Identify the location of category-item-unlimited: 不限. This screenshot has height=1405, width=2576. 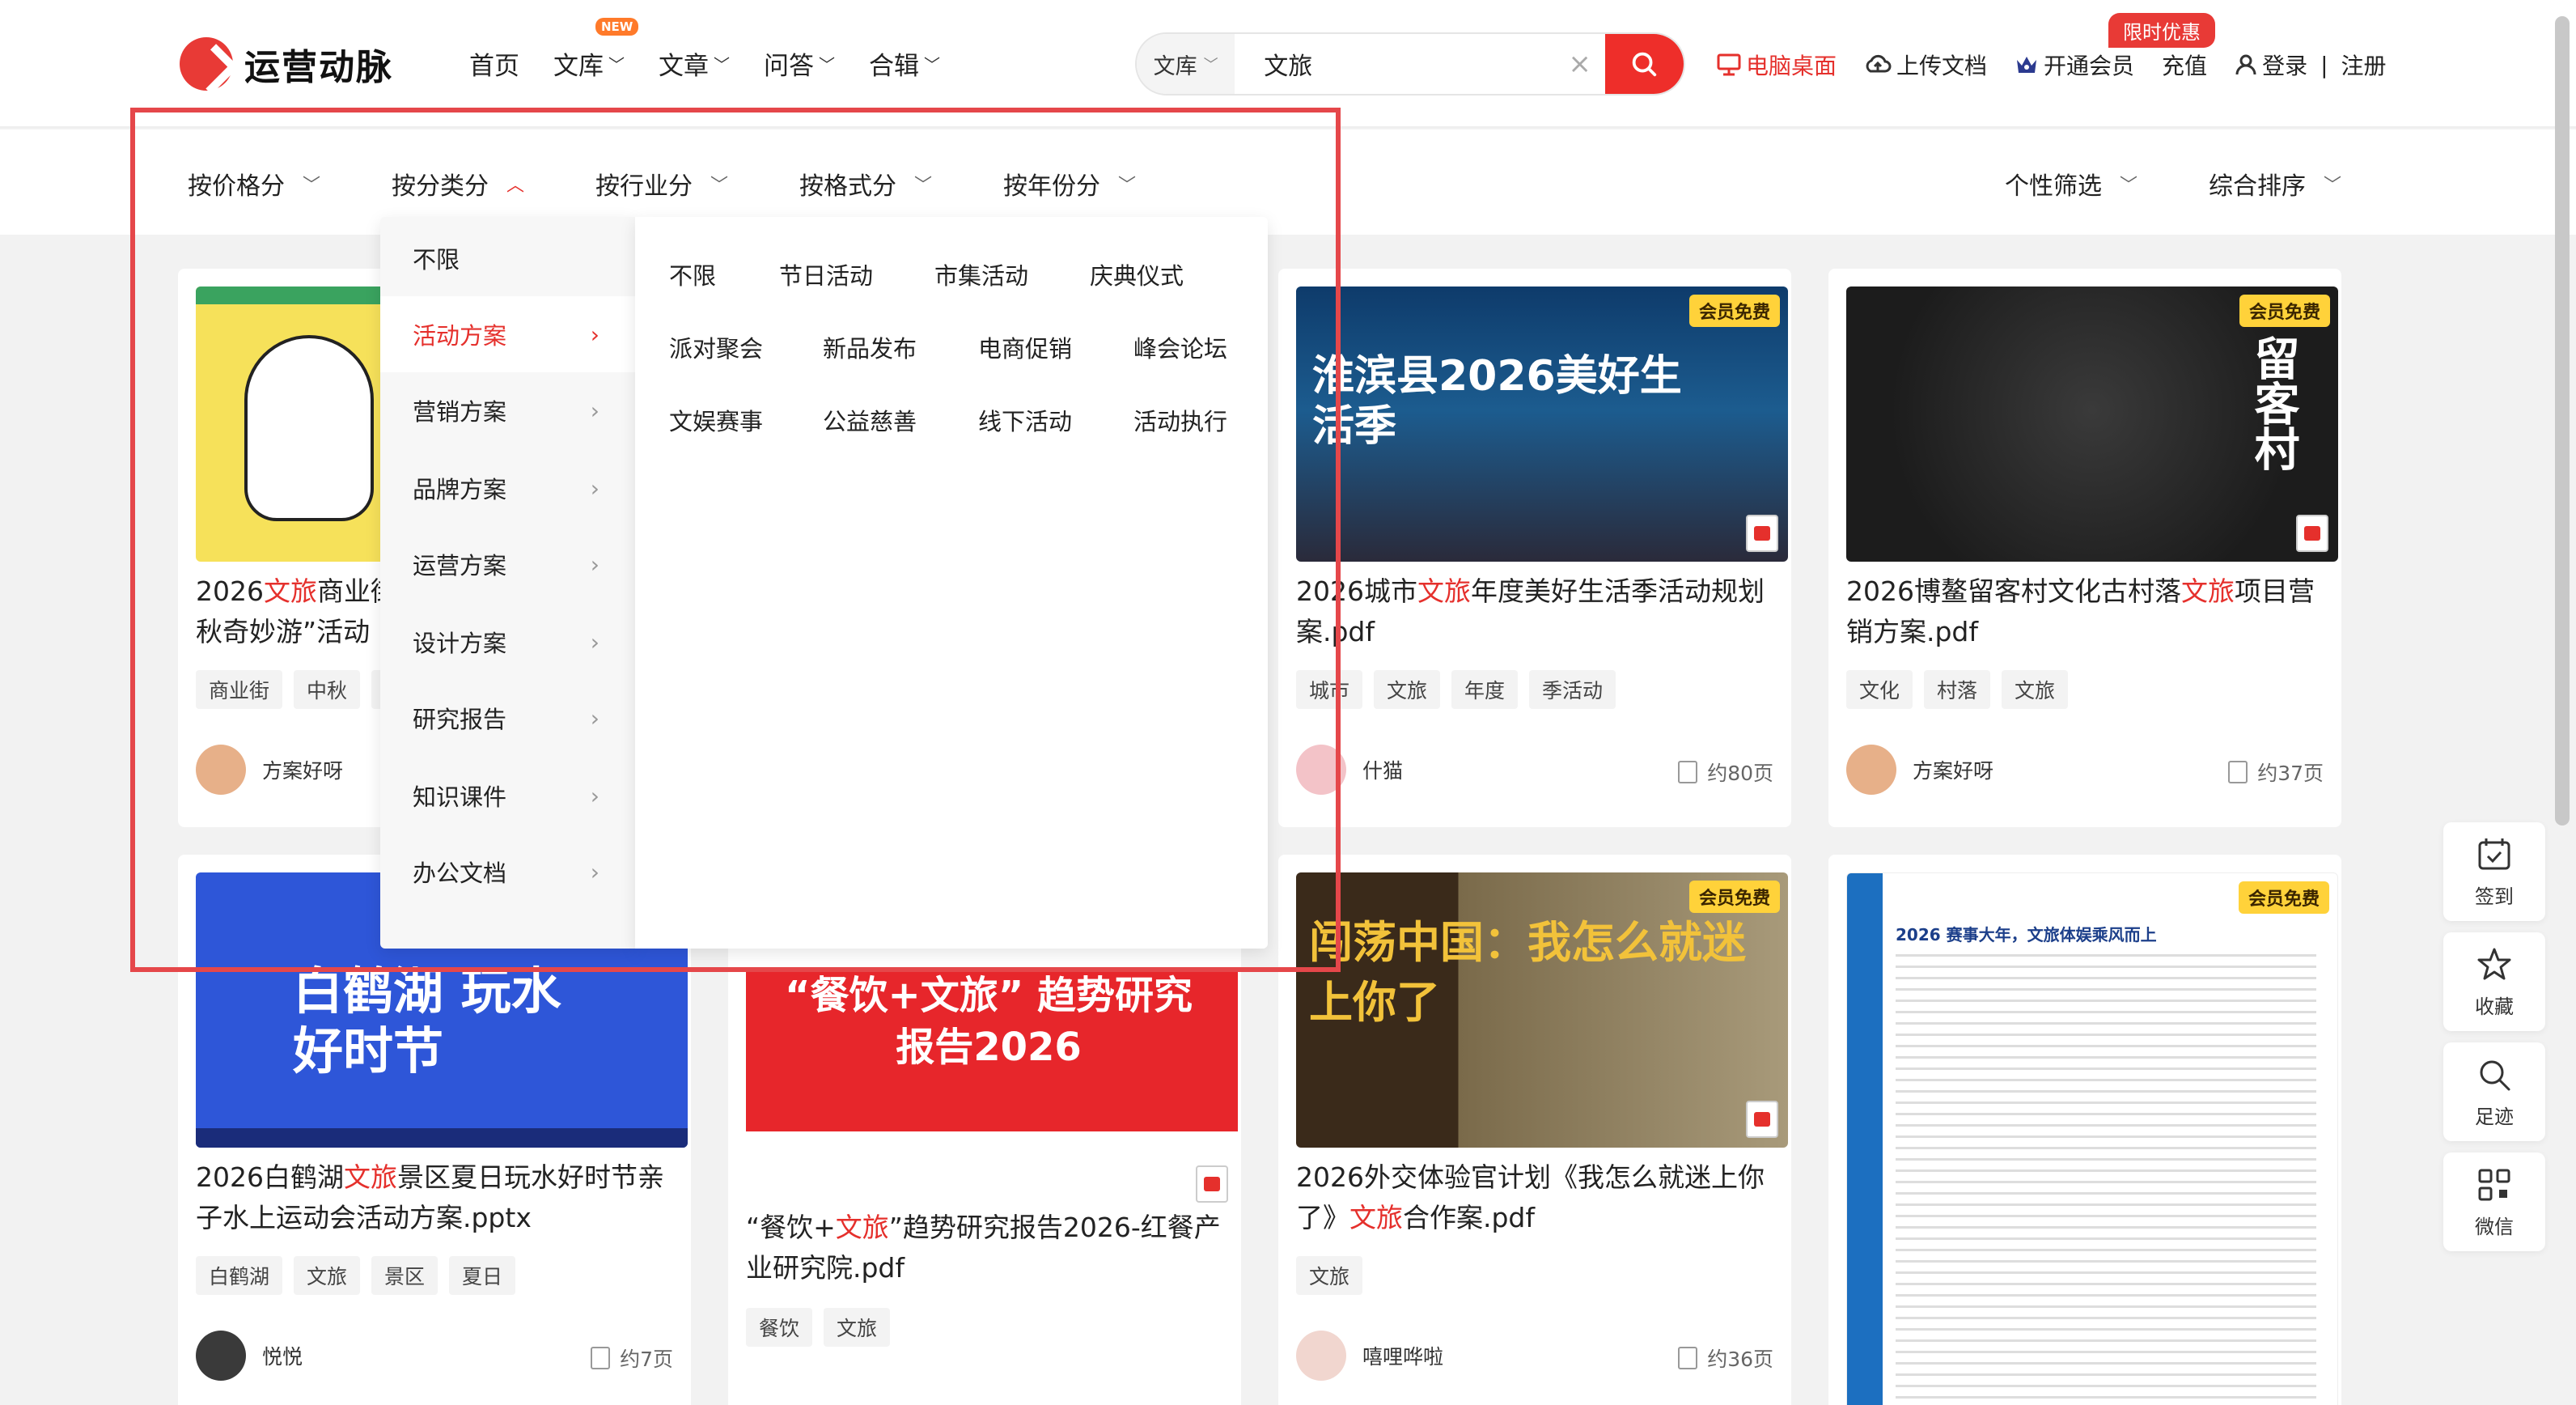
(507, 258).